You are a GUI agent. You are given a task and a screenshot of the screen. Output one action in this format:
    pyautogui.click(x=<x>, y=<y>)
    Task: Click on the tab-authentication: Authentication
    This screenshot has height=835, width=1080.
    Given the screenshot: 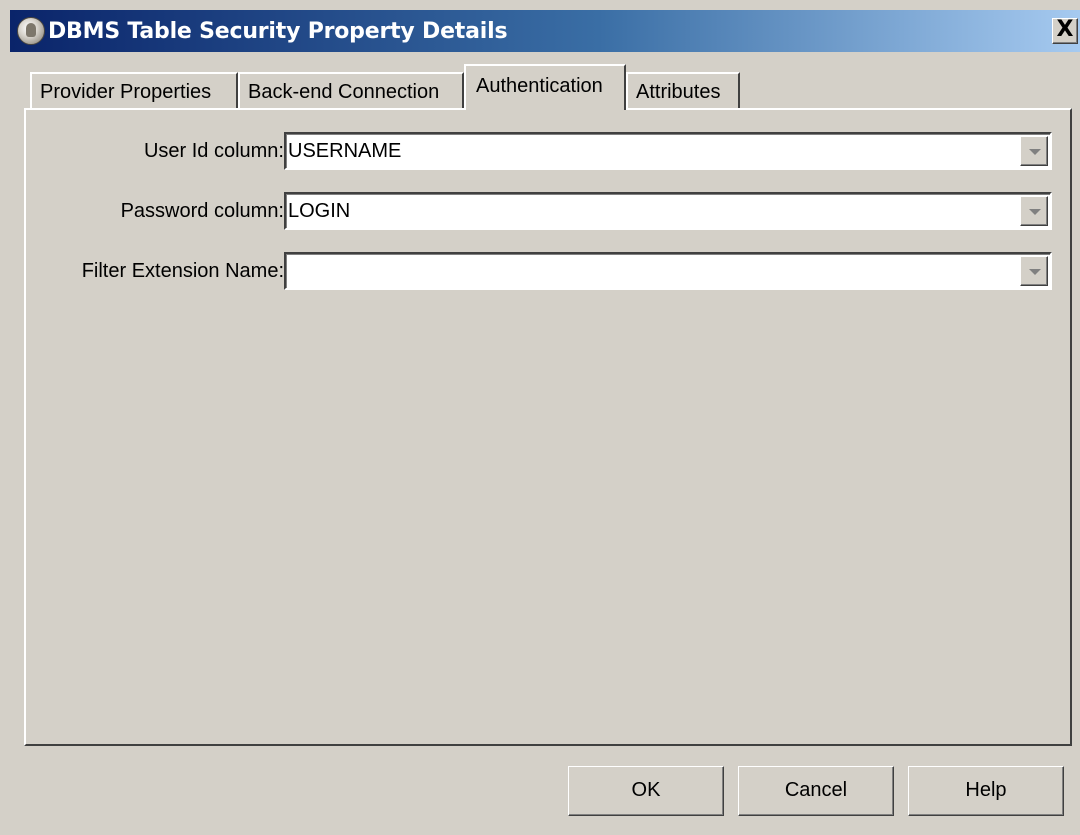 What is the action you would take?
    pyautogui.click(x=545, y=87)
    